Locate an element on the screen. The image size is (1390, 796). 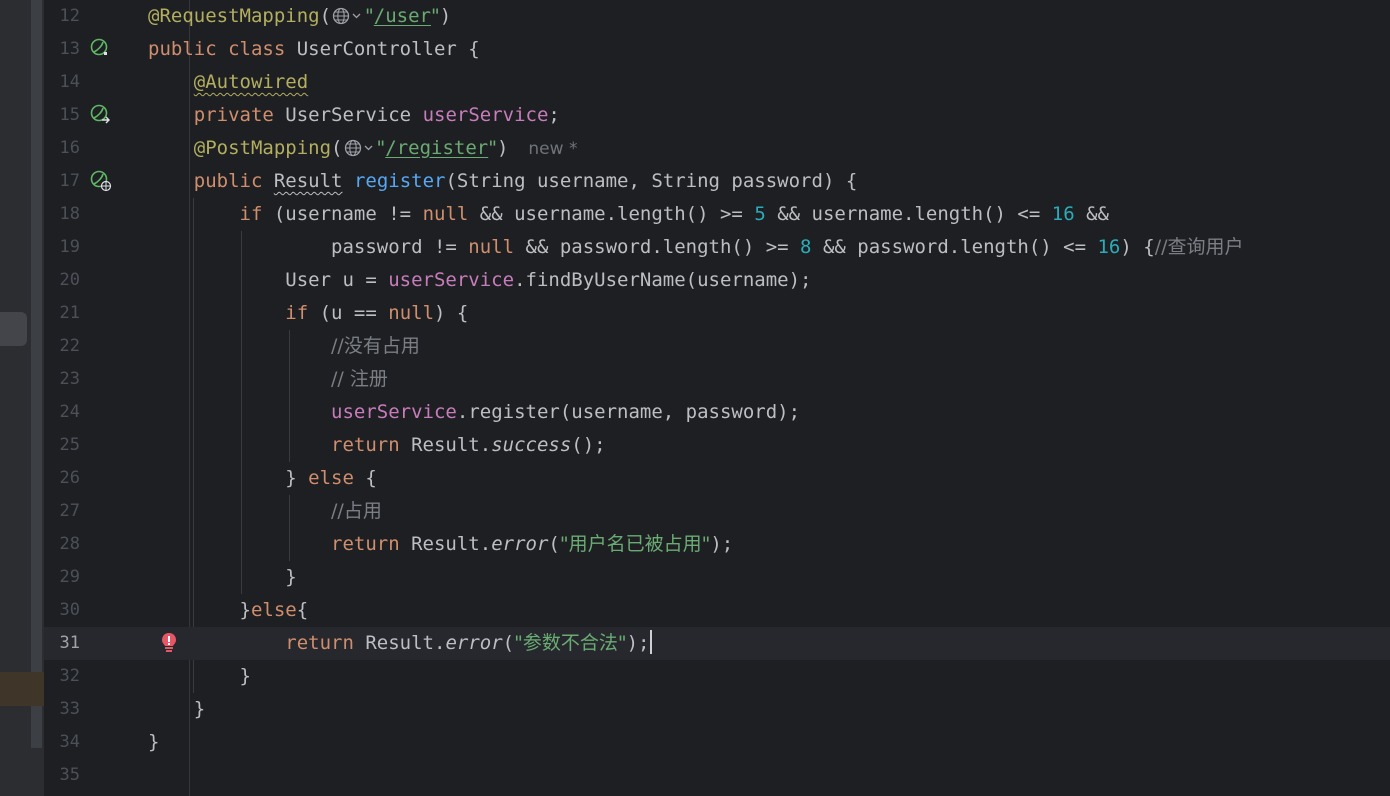
line-number: 28 is located at coordinates (69, 544).